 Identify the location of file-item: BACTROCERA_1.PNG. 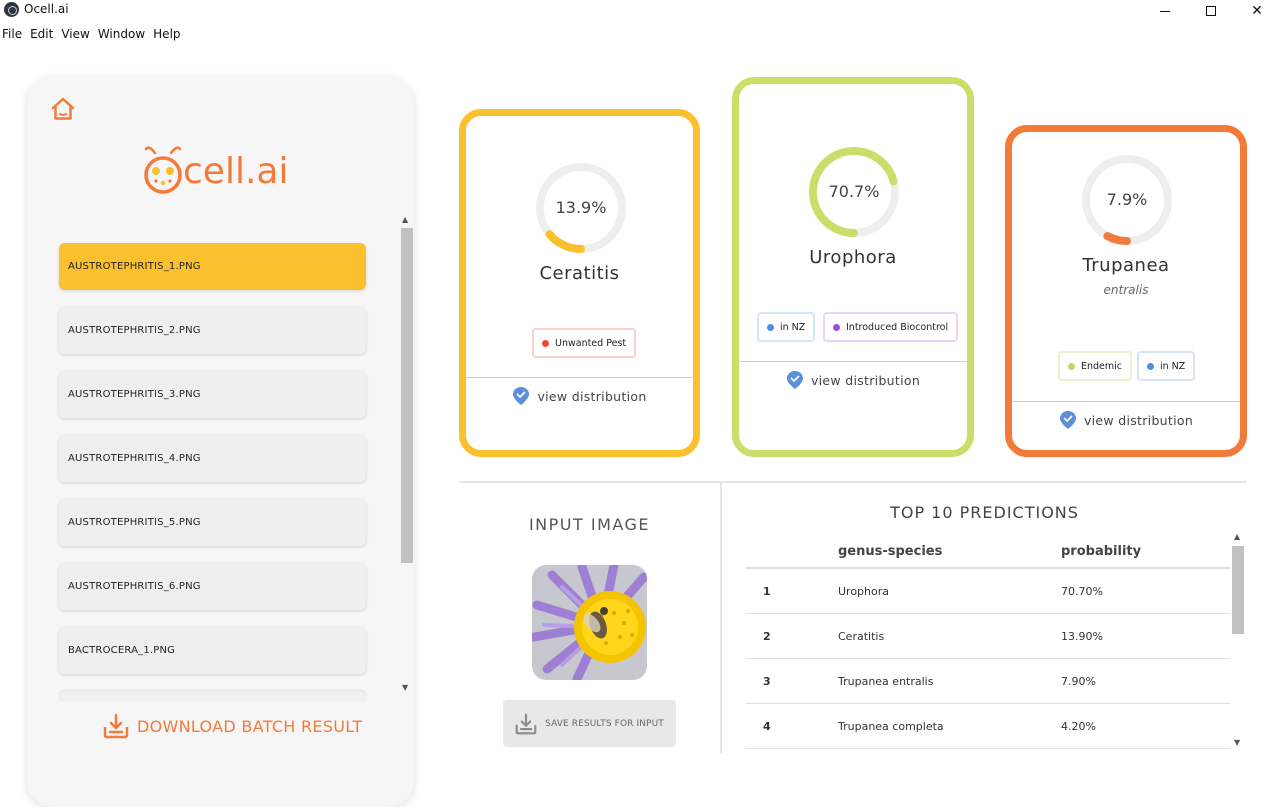
(212, 650).